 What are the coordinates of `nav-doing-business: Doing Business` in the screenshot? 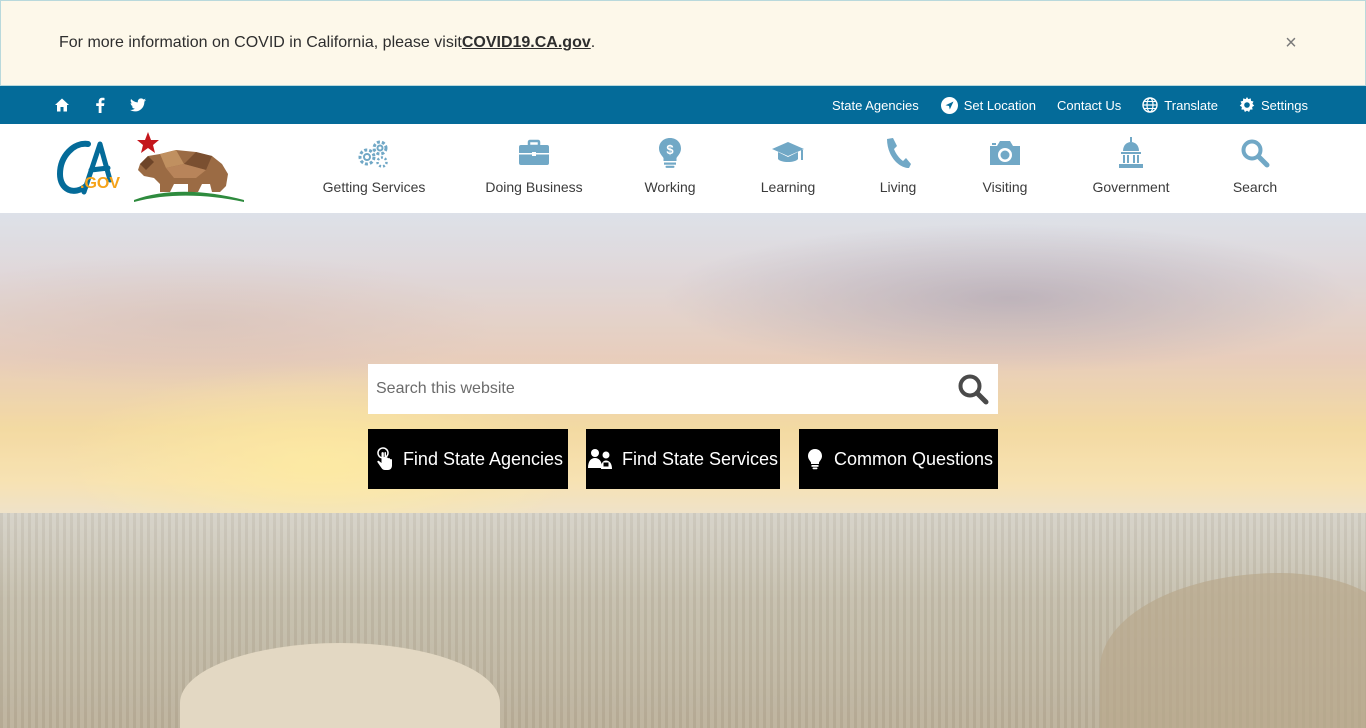 It's located at (534, 168).